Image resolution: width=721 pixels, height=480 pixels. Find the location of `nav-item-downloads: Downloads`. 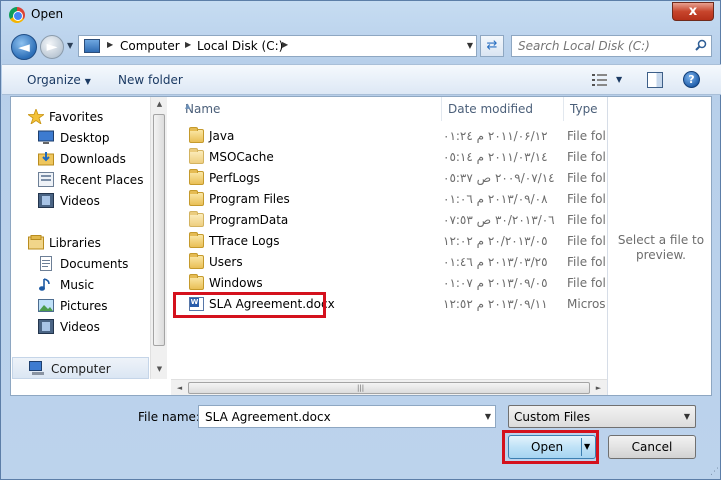

nav-item-downloads: Downloads is located at coordinates (81, 159).